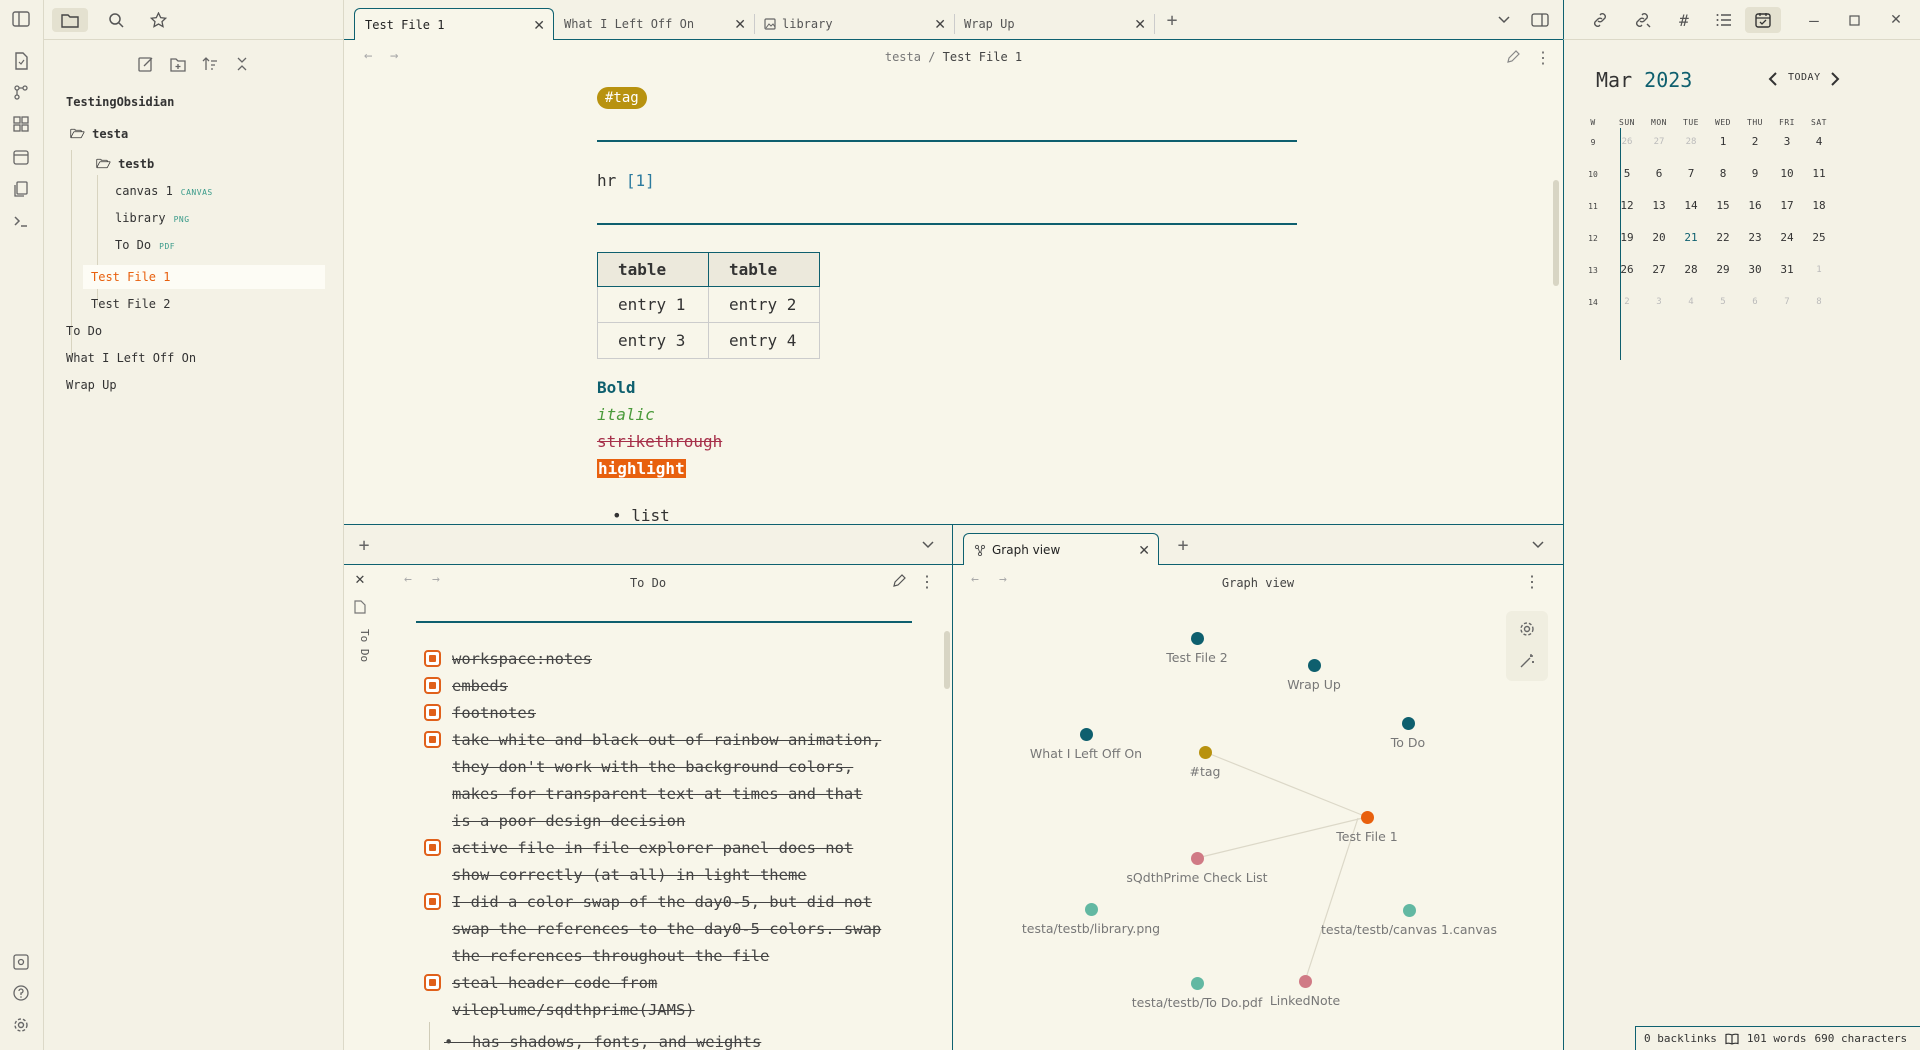 This screenshot has height=1050, width=1920. I want to click on calendar-week-number: 11, so click(1593, 206).